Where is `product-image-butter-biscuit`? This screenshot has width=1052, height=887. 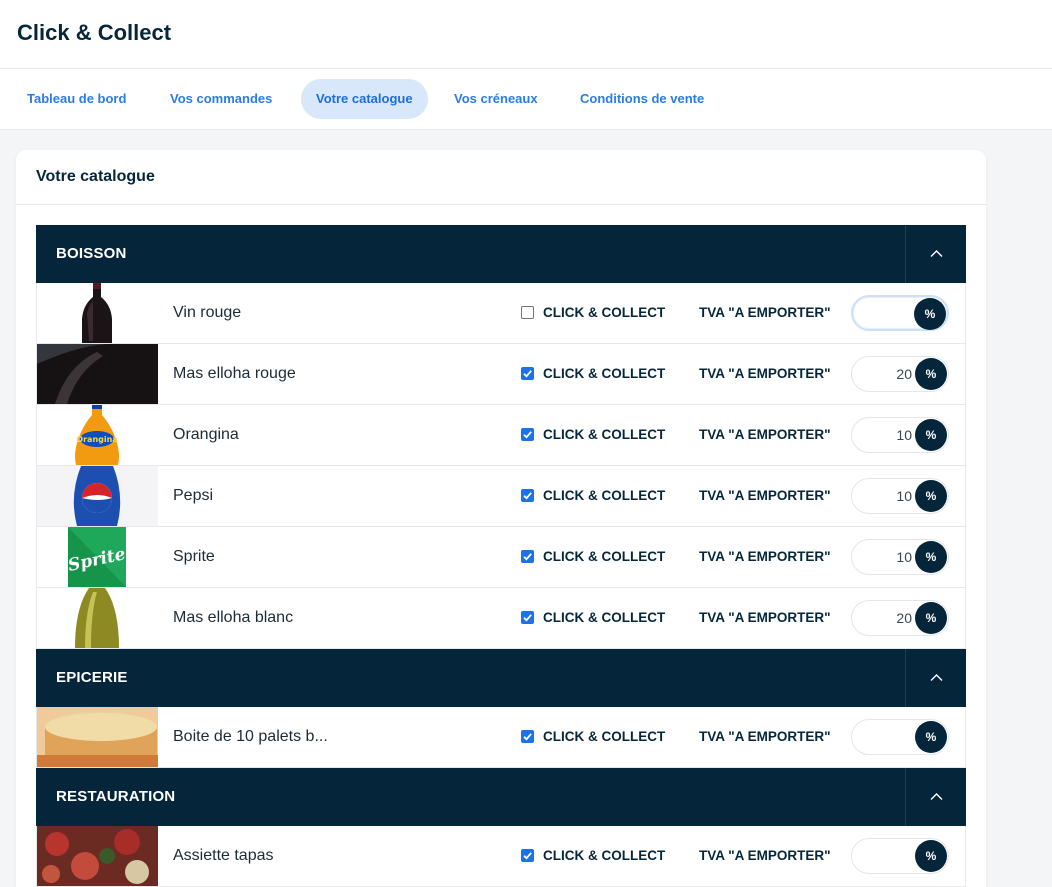 product-image-butter-biscuit is located at coordinates (97, 737).